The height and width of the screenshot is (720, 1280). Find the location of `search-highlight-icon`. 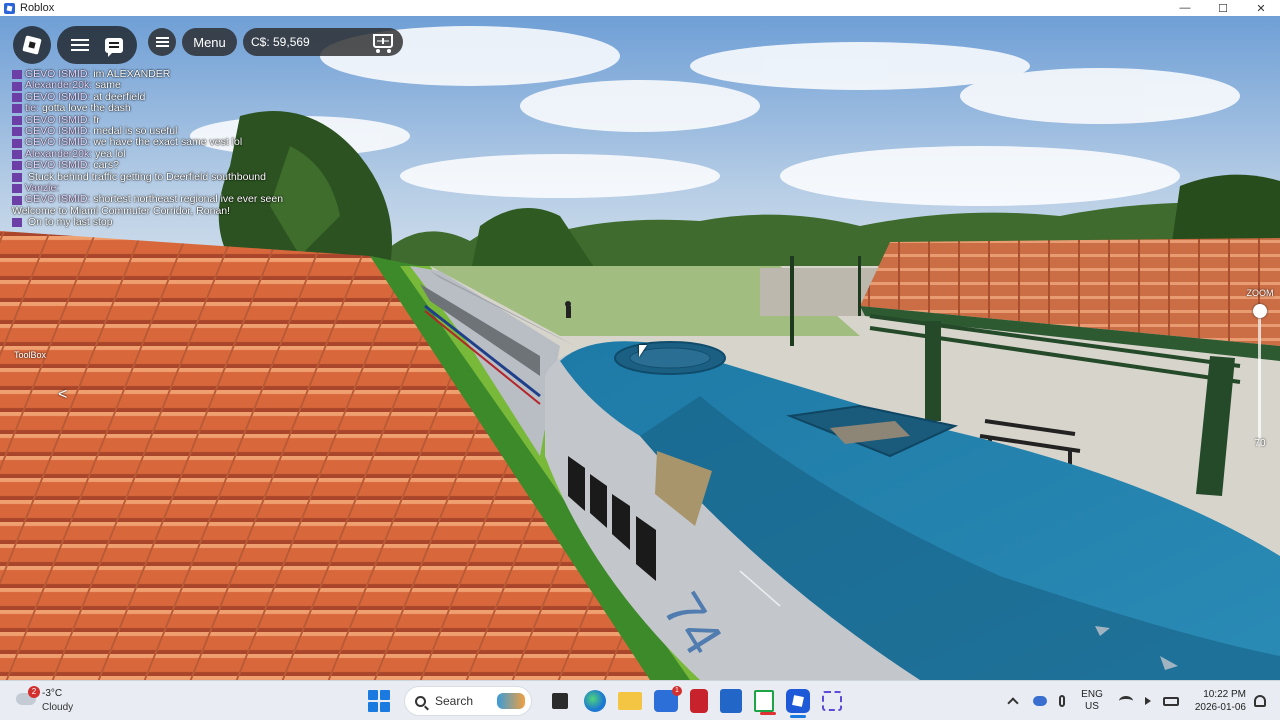

search-highlight-icon is located at coordinates (511, 701).